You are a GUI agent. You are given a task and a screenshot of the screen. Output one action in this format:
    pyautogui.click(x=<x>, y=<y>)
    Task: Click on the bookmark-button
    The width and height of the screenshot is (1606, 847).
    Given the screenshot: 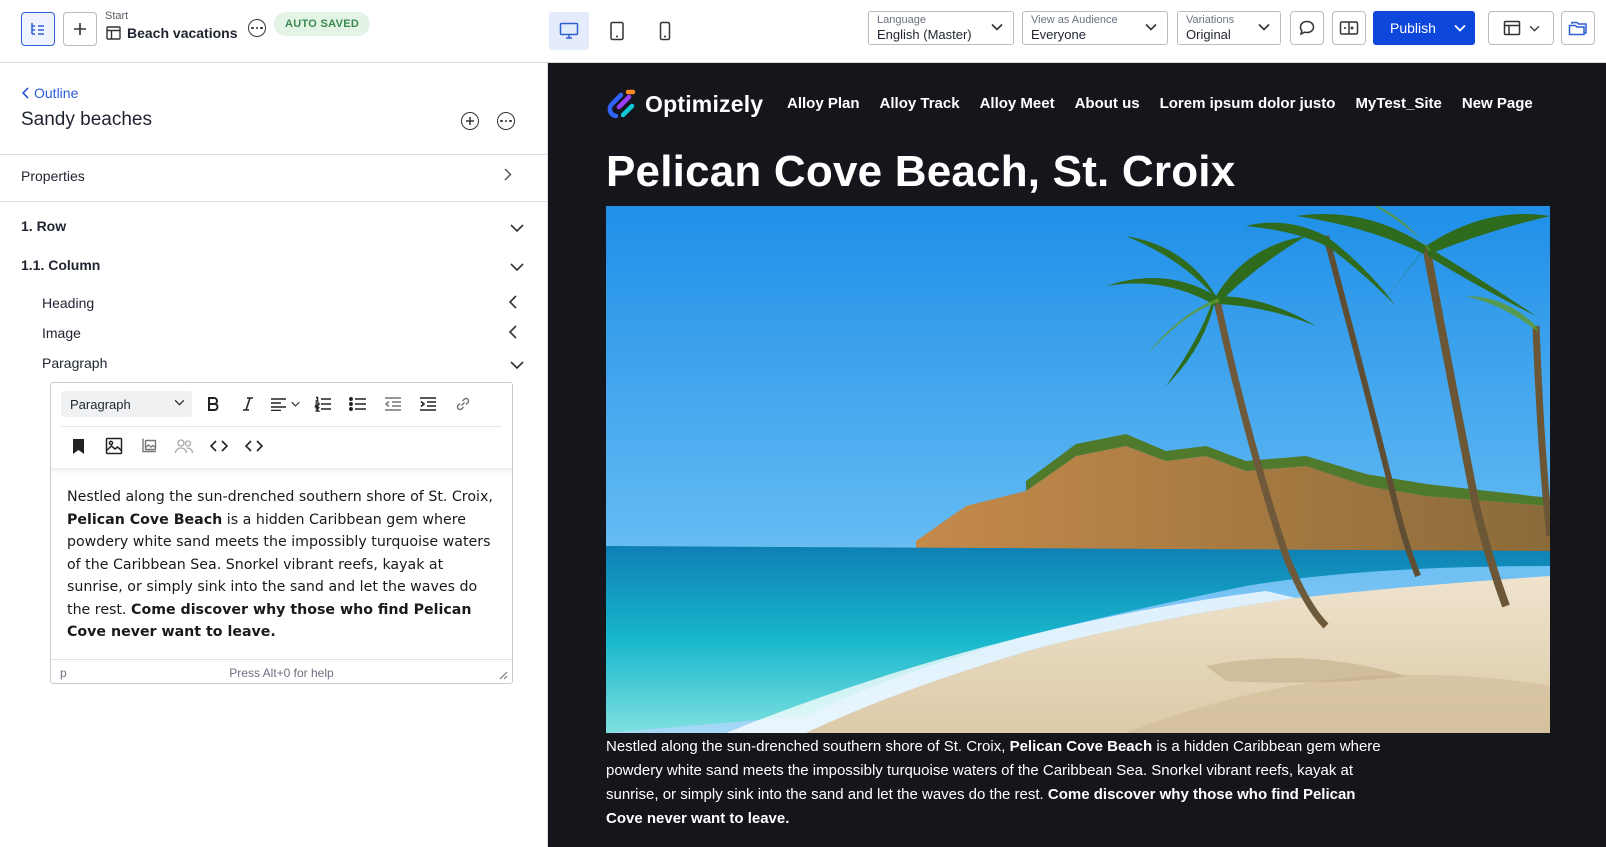 What is the action you would take?
    pyautogui.click(x=78, y=446)
    